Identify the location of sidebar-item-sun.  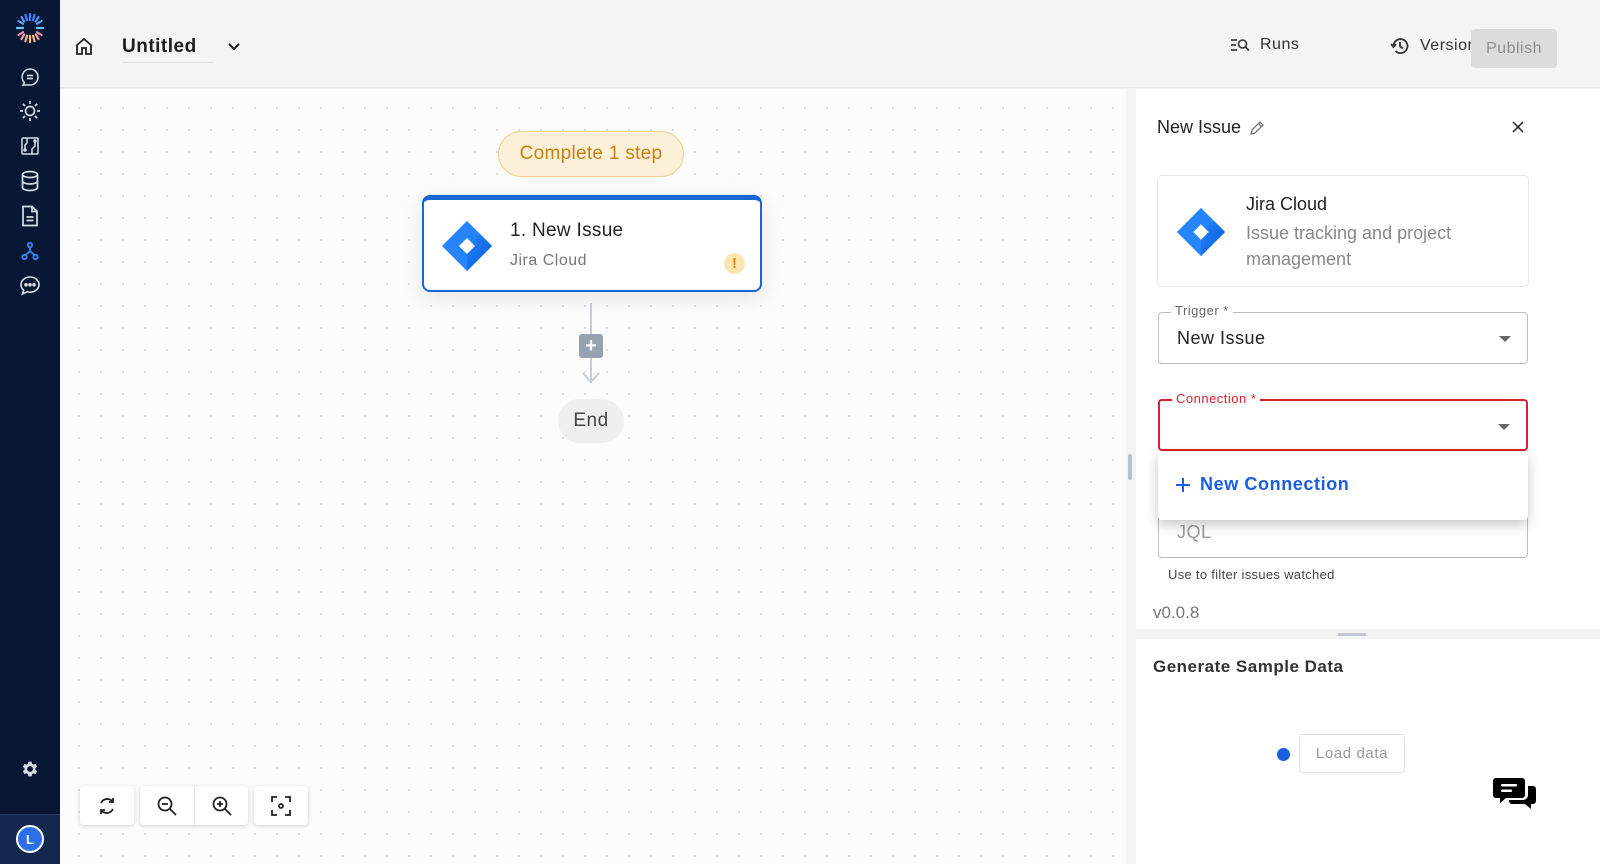
(30, 111).